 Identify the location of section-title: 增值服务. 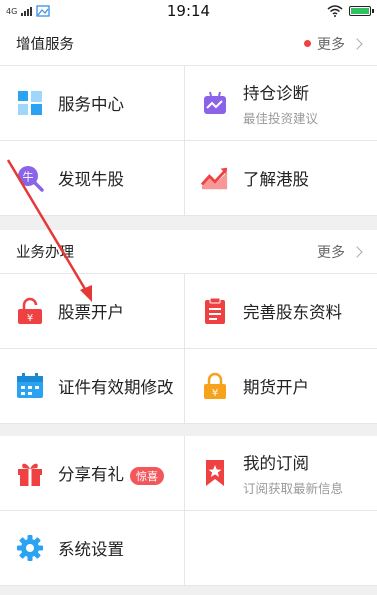
(45, 45).